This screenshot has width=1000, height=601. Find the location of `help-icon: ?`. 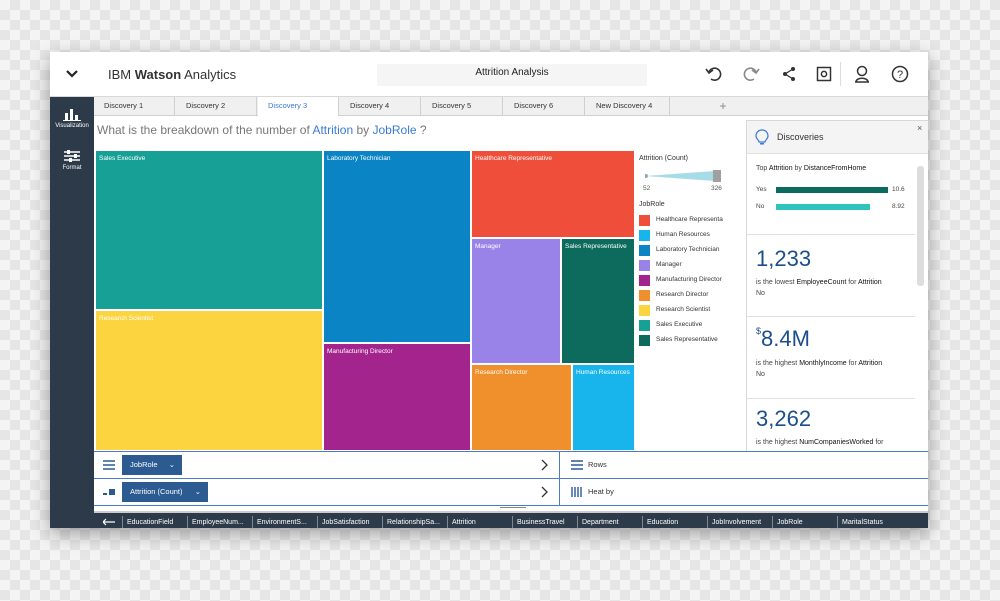

help-icon: ? is located at coordinates (900, 74).